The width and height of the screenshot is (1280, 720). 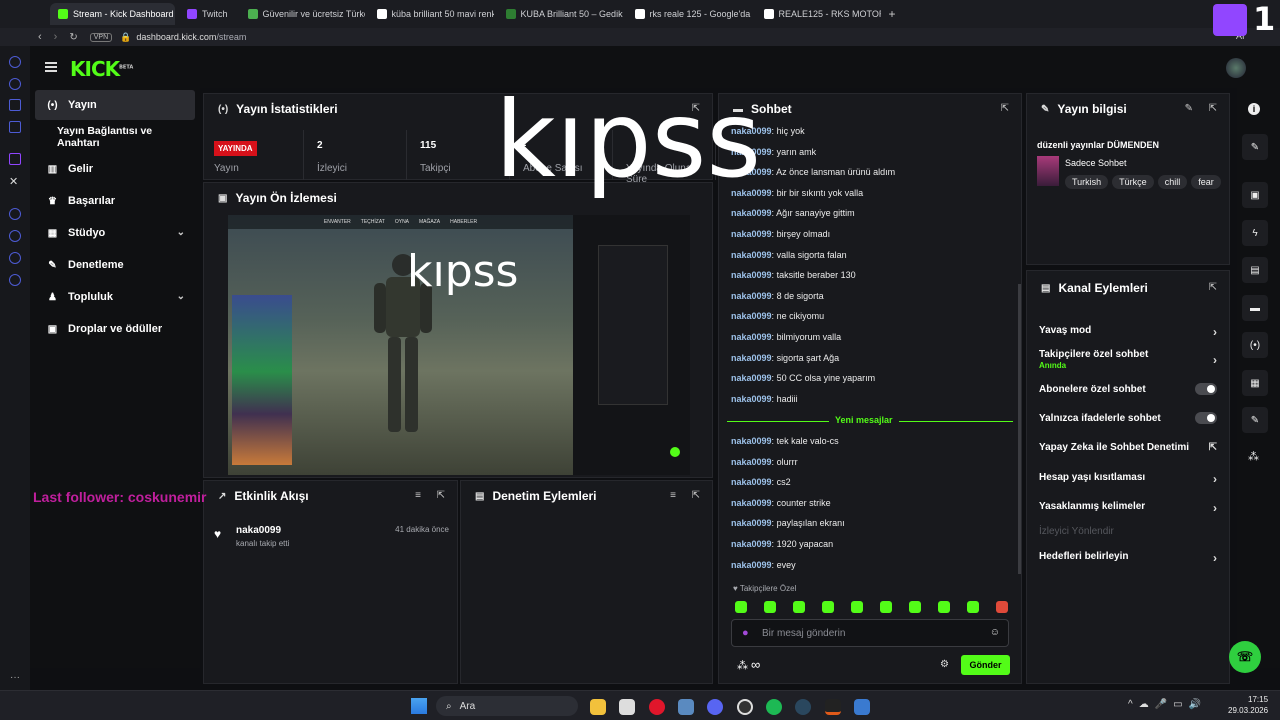 I want to click on back-icon: ‹, so click(x=40, y=37).